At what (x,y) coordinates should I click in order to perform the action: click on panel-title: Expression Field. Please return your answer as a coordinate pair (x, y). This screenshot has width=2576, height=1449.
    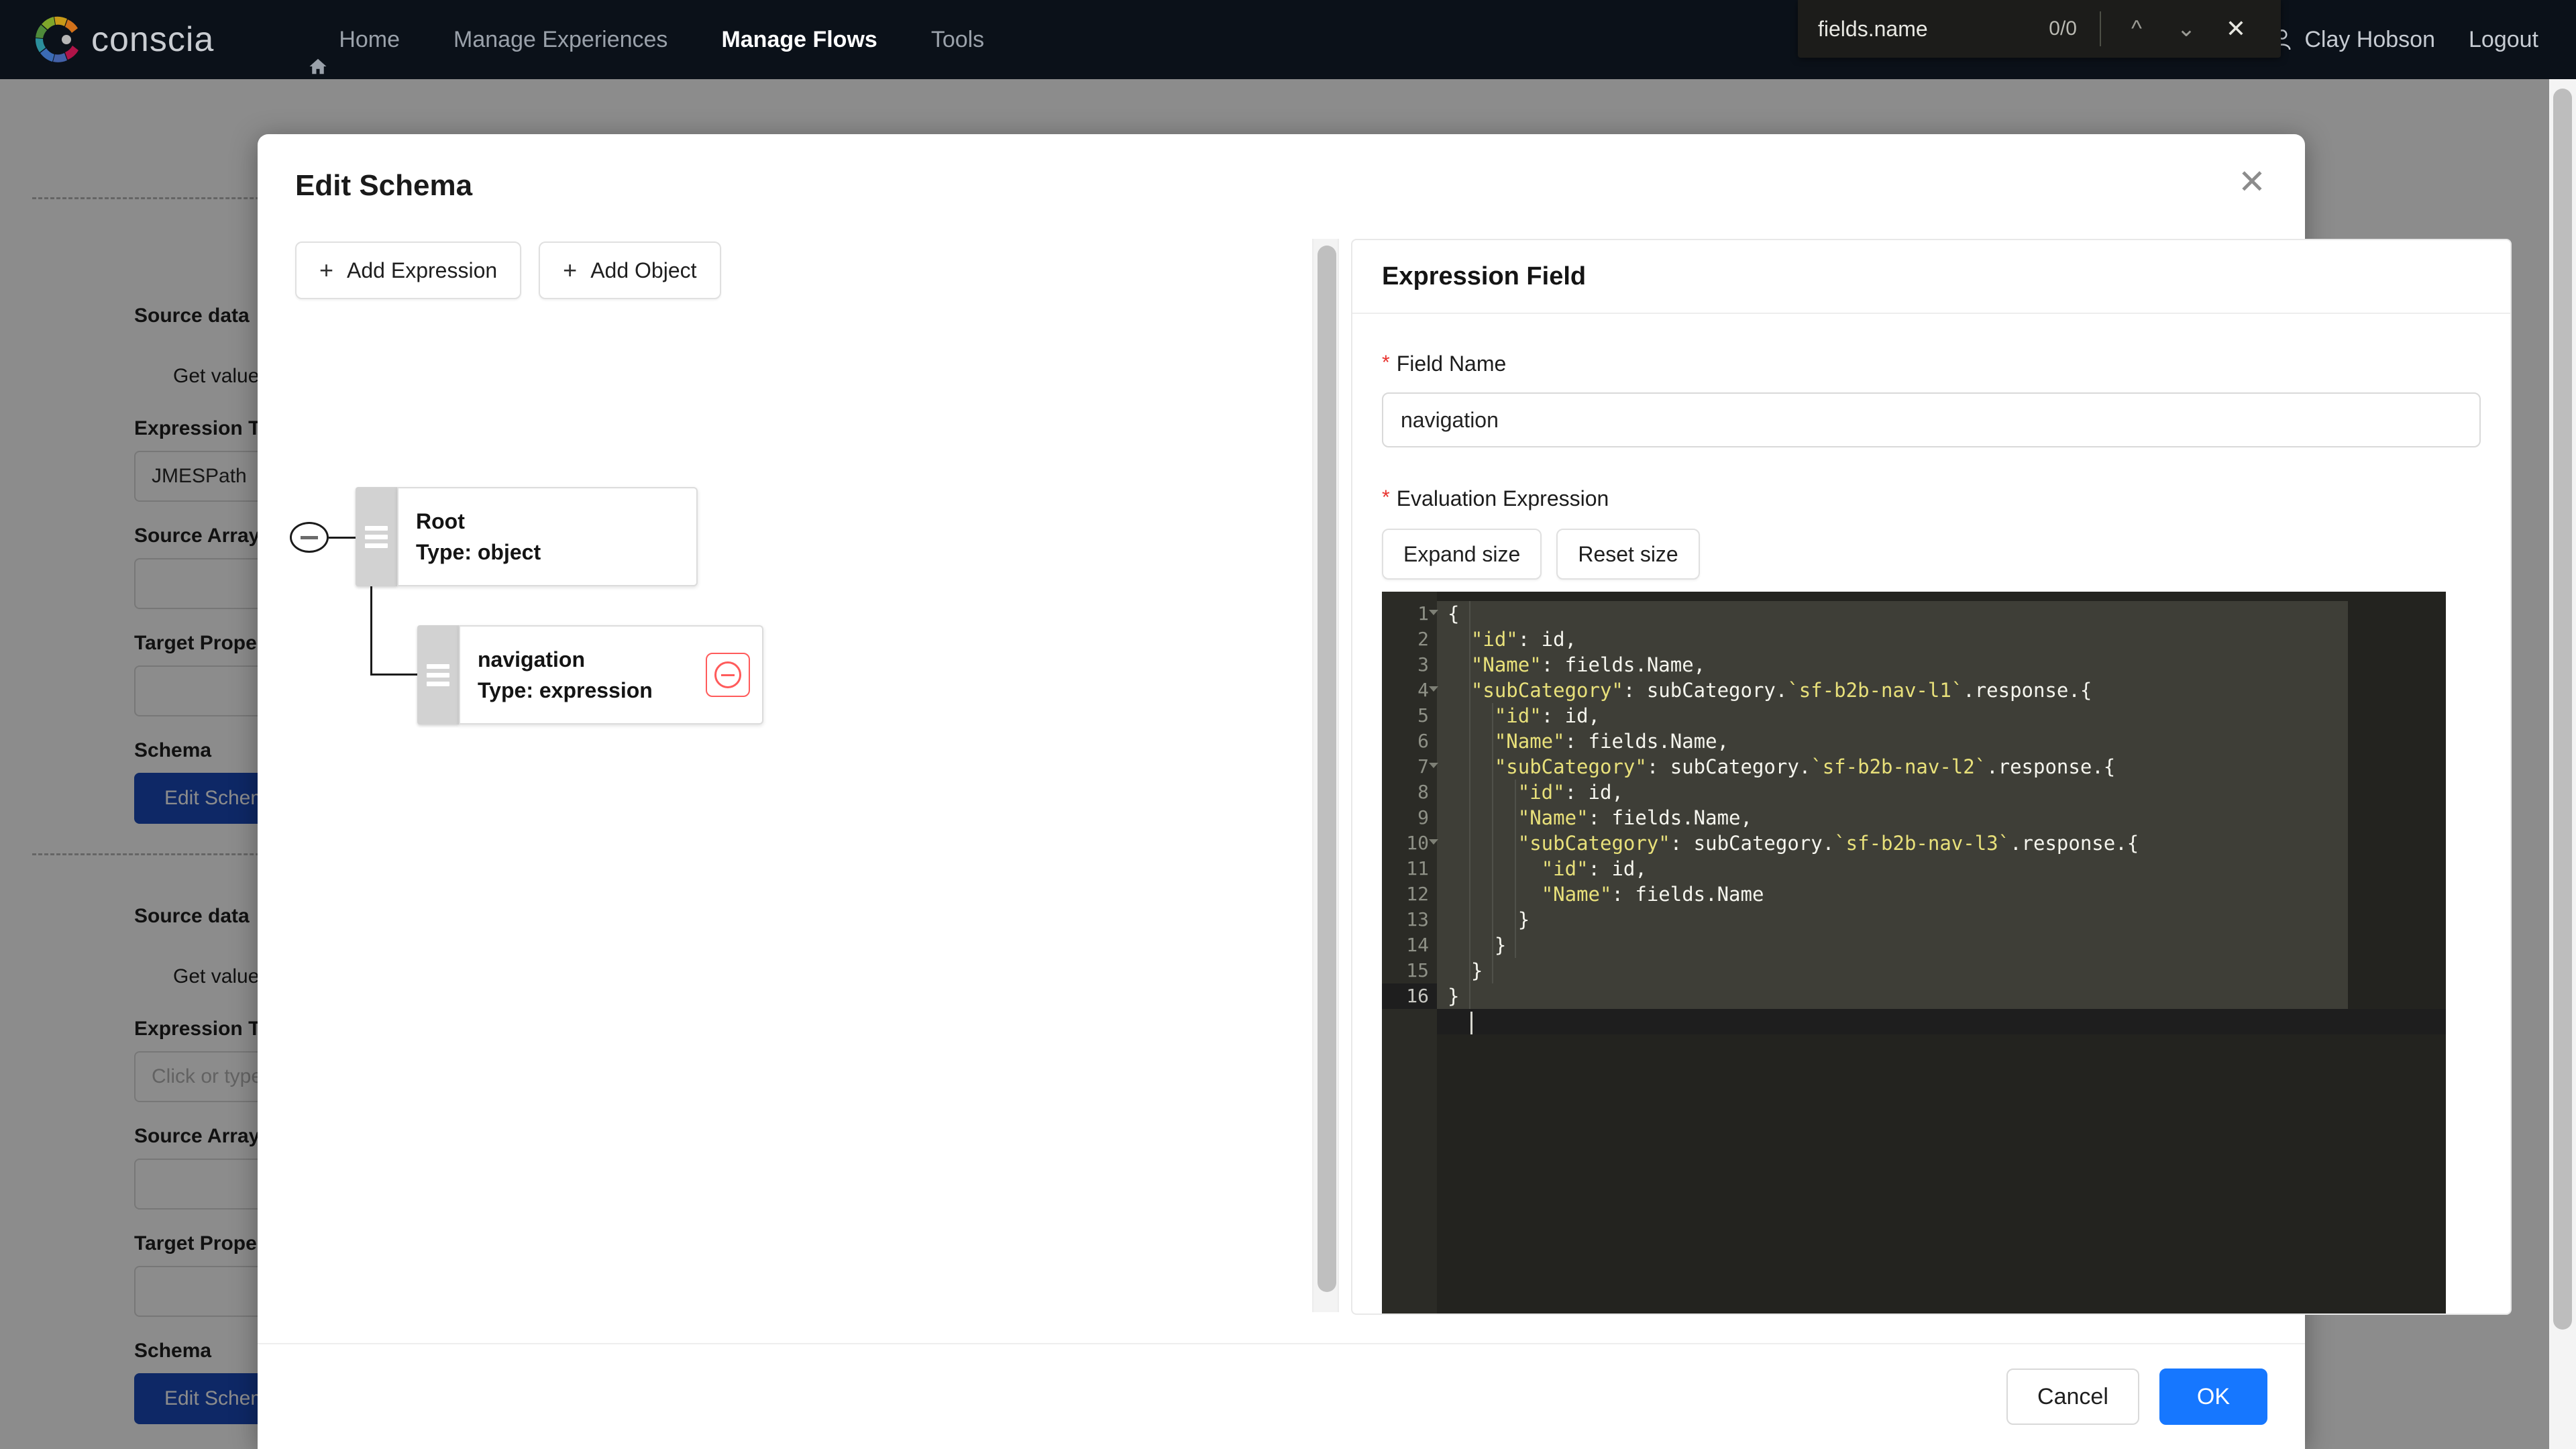
    Looking at the image, I should click on (1484, 276).